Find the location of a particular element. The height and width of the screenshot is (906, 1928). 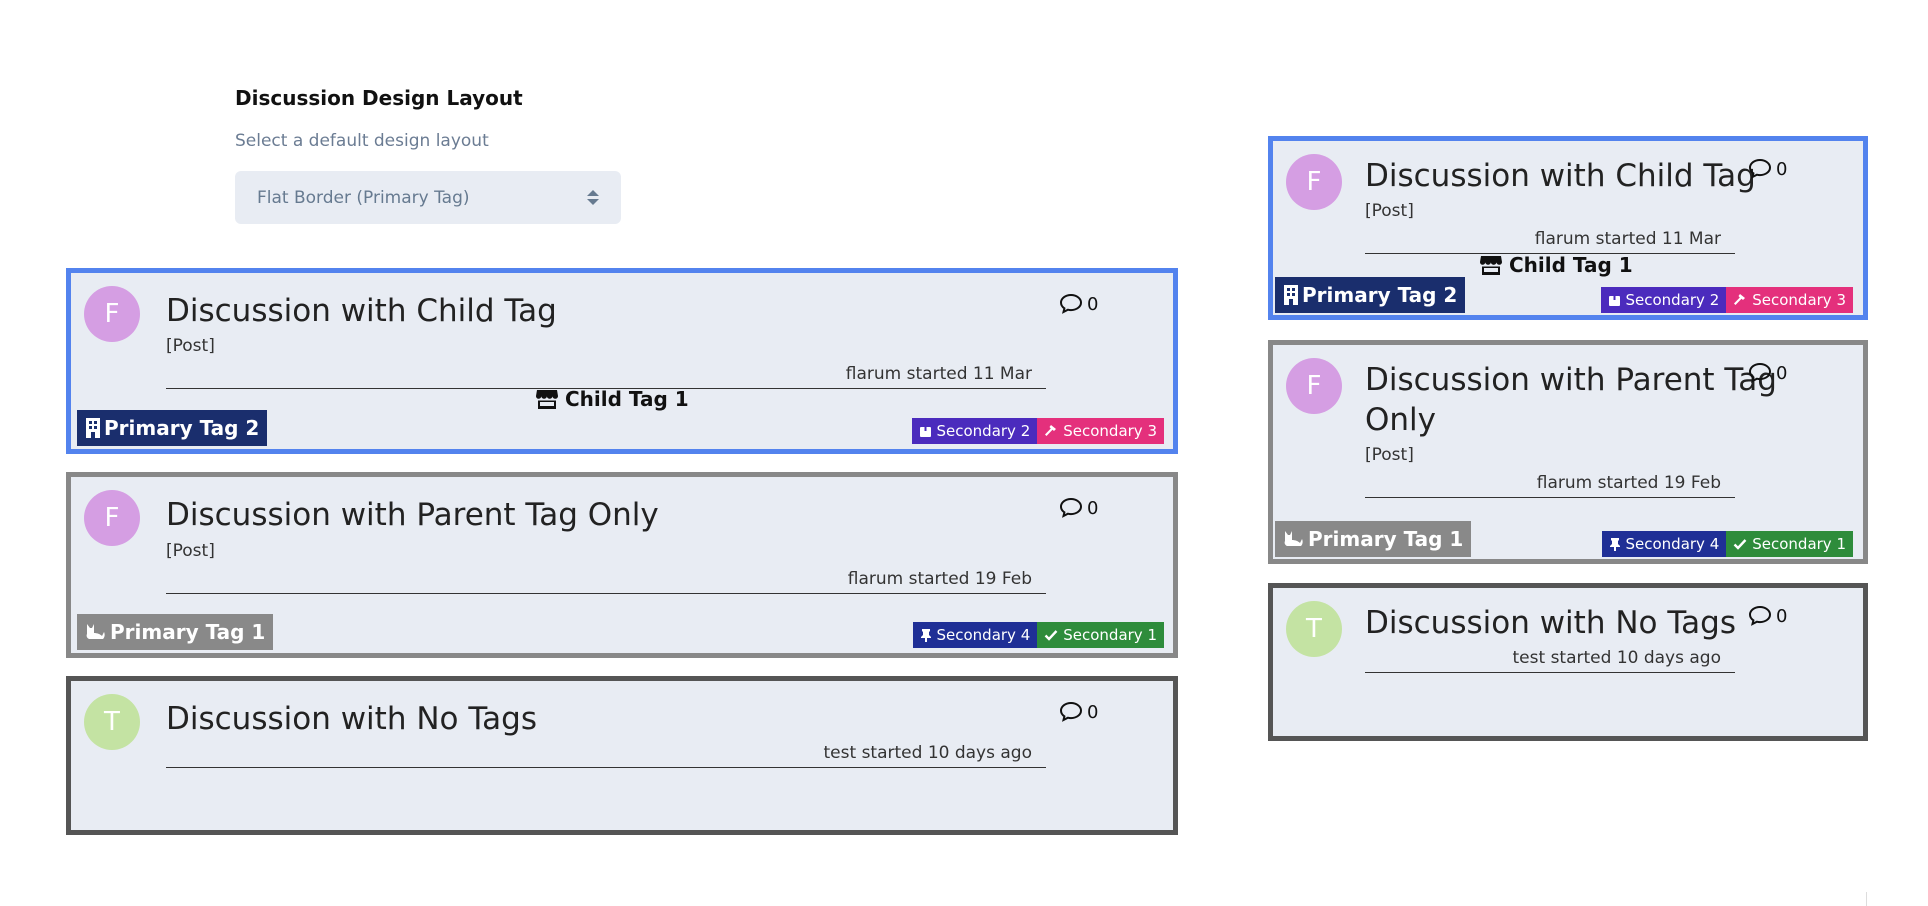

design-layout-select: Flat Border (Primary Tag) is located at coordinates (428, 197).